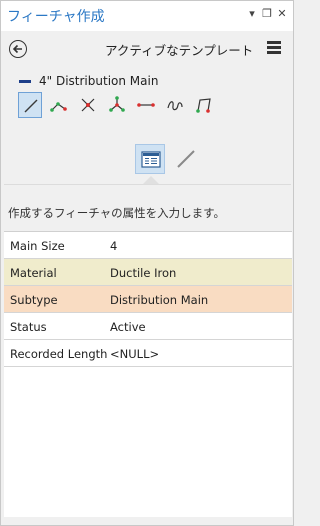 The height and width of the screenshot is (526, 320). Describe the element at coordinates (117, 213) in the screenshot. I see `instructions-text: 作成するフィーチャの属性を入力します。` at that location.